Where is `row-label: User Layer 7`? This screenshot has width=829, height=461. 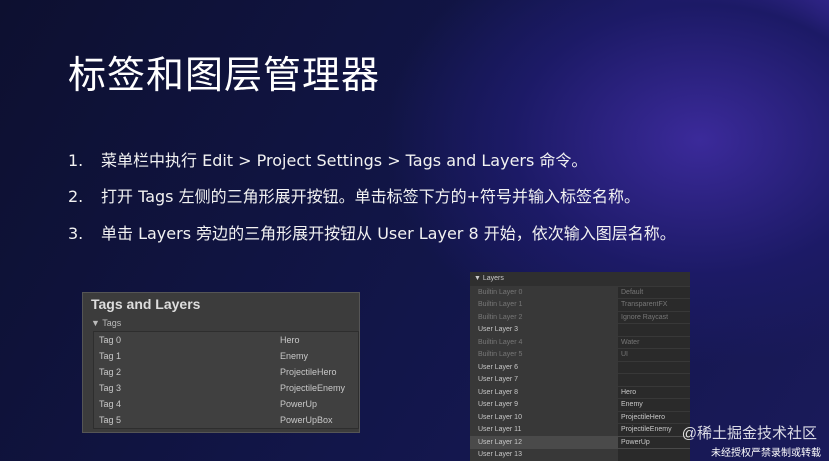 row-label: User Layer 7 is located at coordinates (498, 380).